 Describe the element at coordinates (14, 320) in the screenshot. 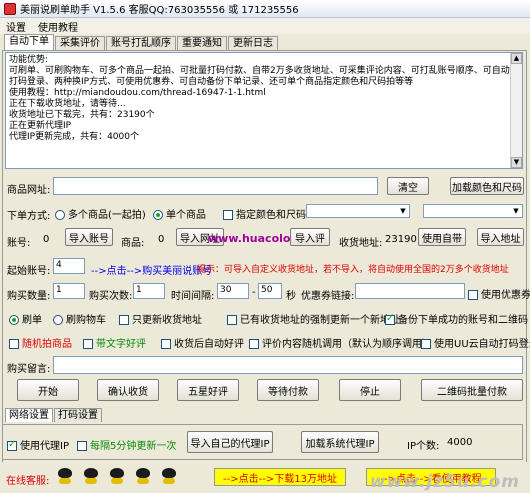

I see `radio-selected-icon` at that location.